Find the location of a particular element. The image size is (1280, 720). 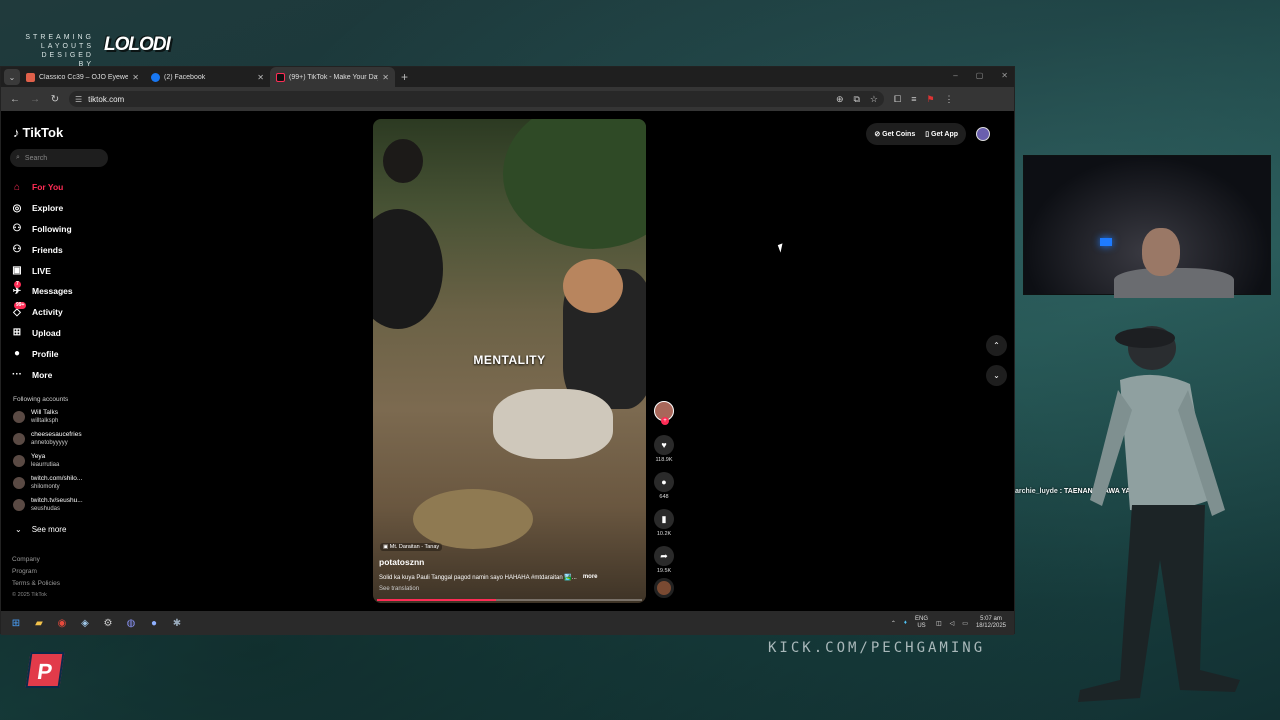

tab-tiktok: (99+) TikTok - Make Your Day ✕ is located at coordinates (332, 77).